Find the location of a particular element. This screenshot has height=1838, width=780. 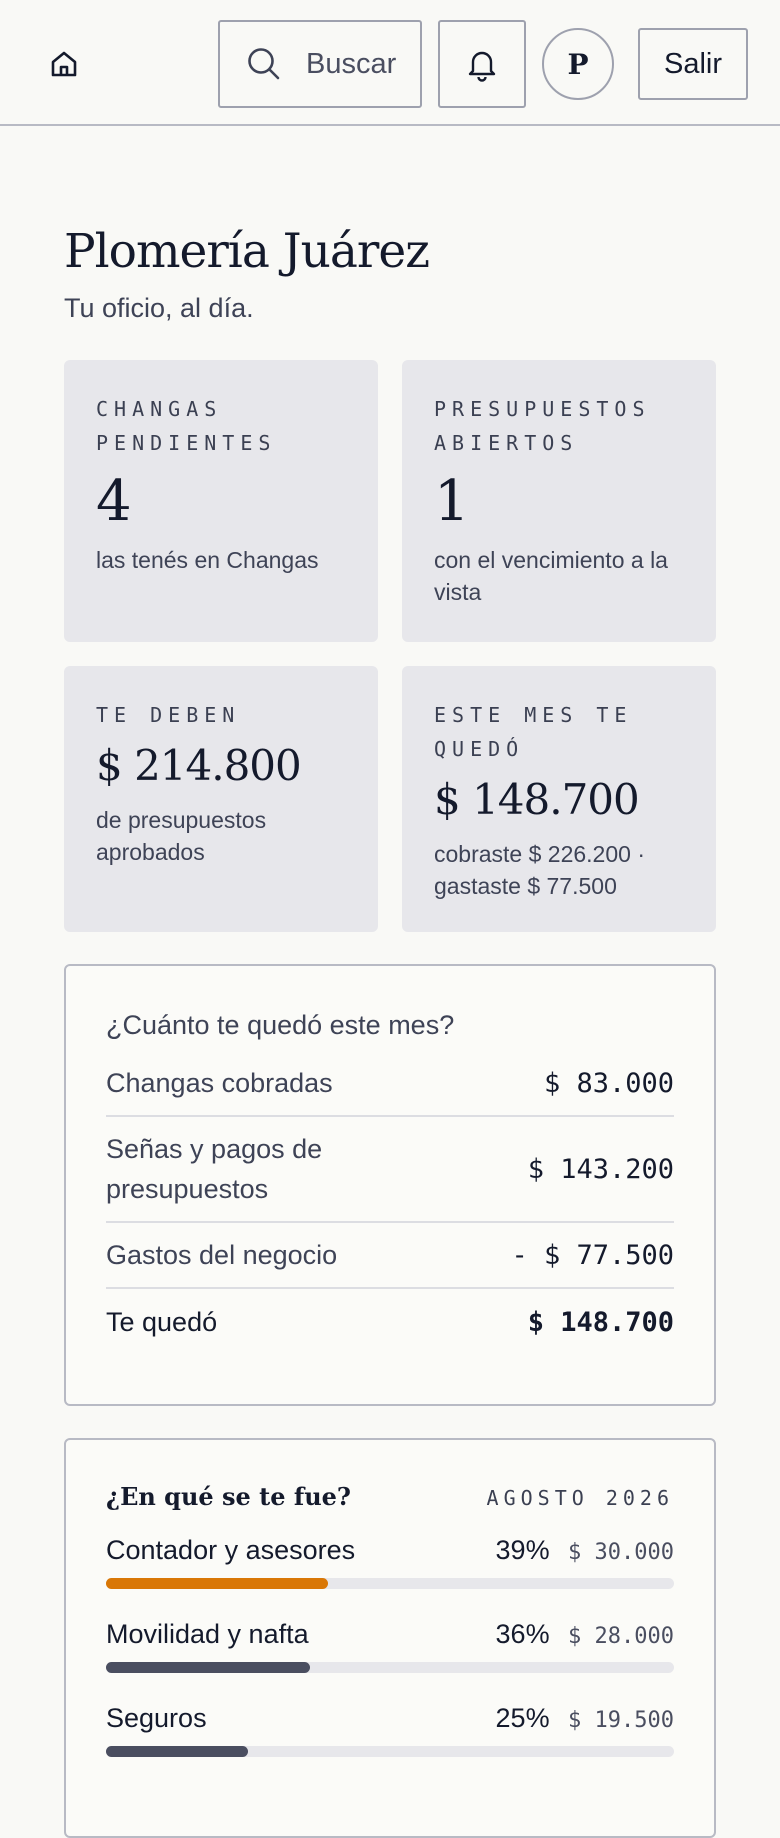

summary-row-label: Gastos del negocio is located at coordinates (222, 1255).